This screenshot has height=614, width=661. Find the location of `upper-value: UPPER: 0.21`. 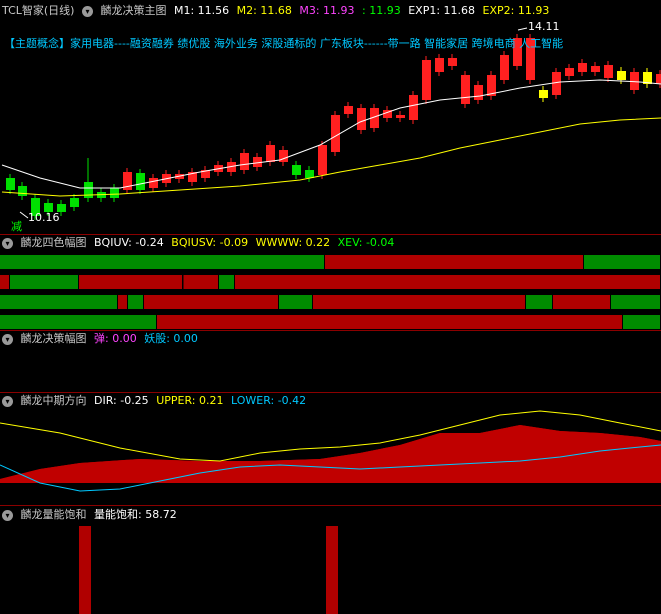

upper-value: UPPER: 0.21 is located at coordinates (190, 400).